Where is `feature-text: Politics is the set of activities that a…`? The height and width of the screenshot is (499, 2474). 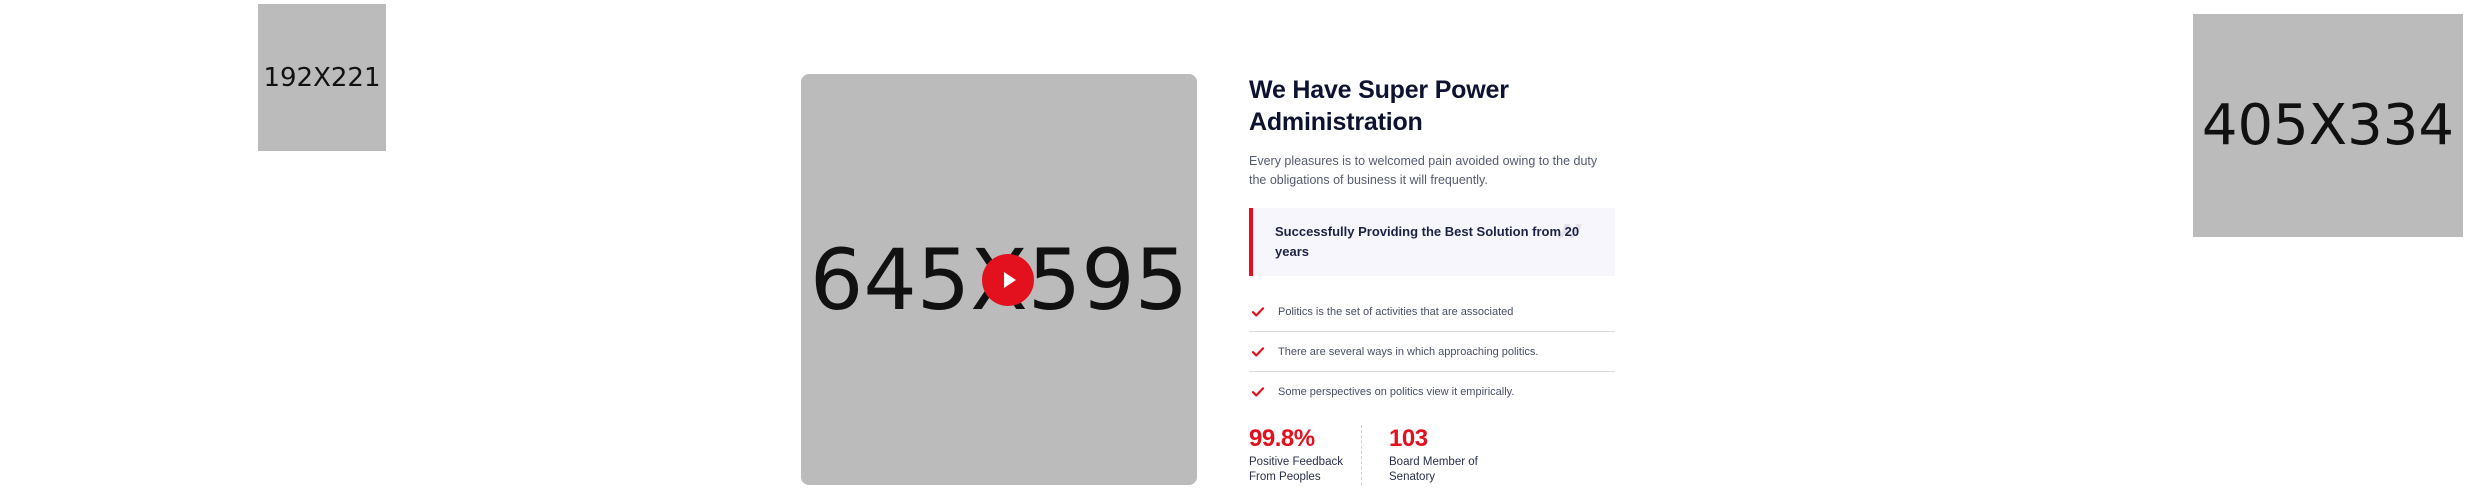
feature-text: Politics is the set of activities that a… is located at coordinates (1396, 311).